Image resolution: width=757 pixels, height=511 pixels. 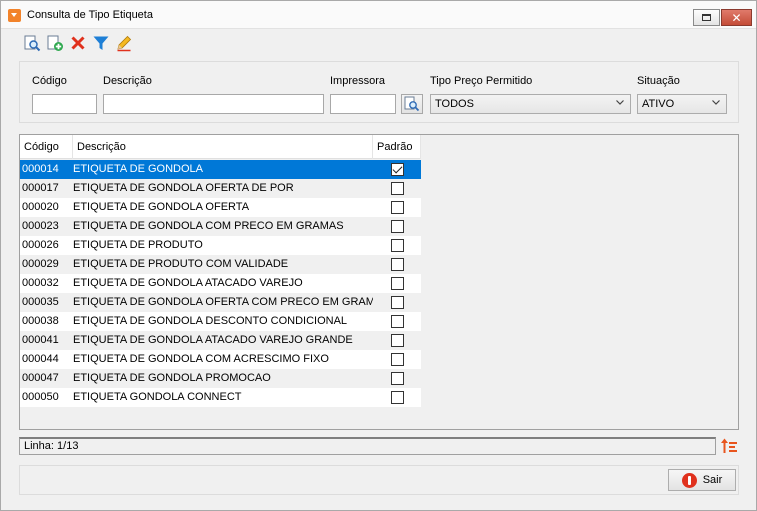 I want to click on column-header-descricao: Descrição, so click(x=223, y=147).